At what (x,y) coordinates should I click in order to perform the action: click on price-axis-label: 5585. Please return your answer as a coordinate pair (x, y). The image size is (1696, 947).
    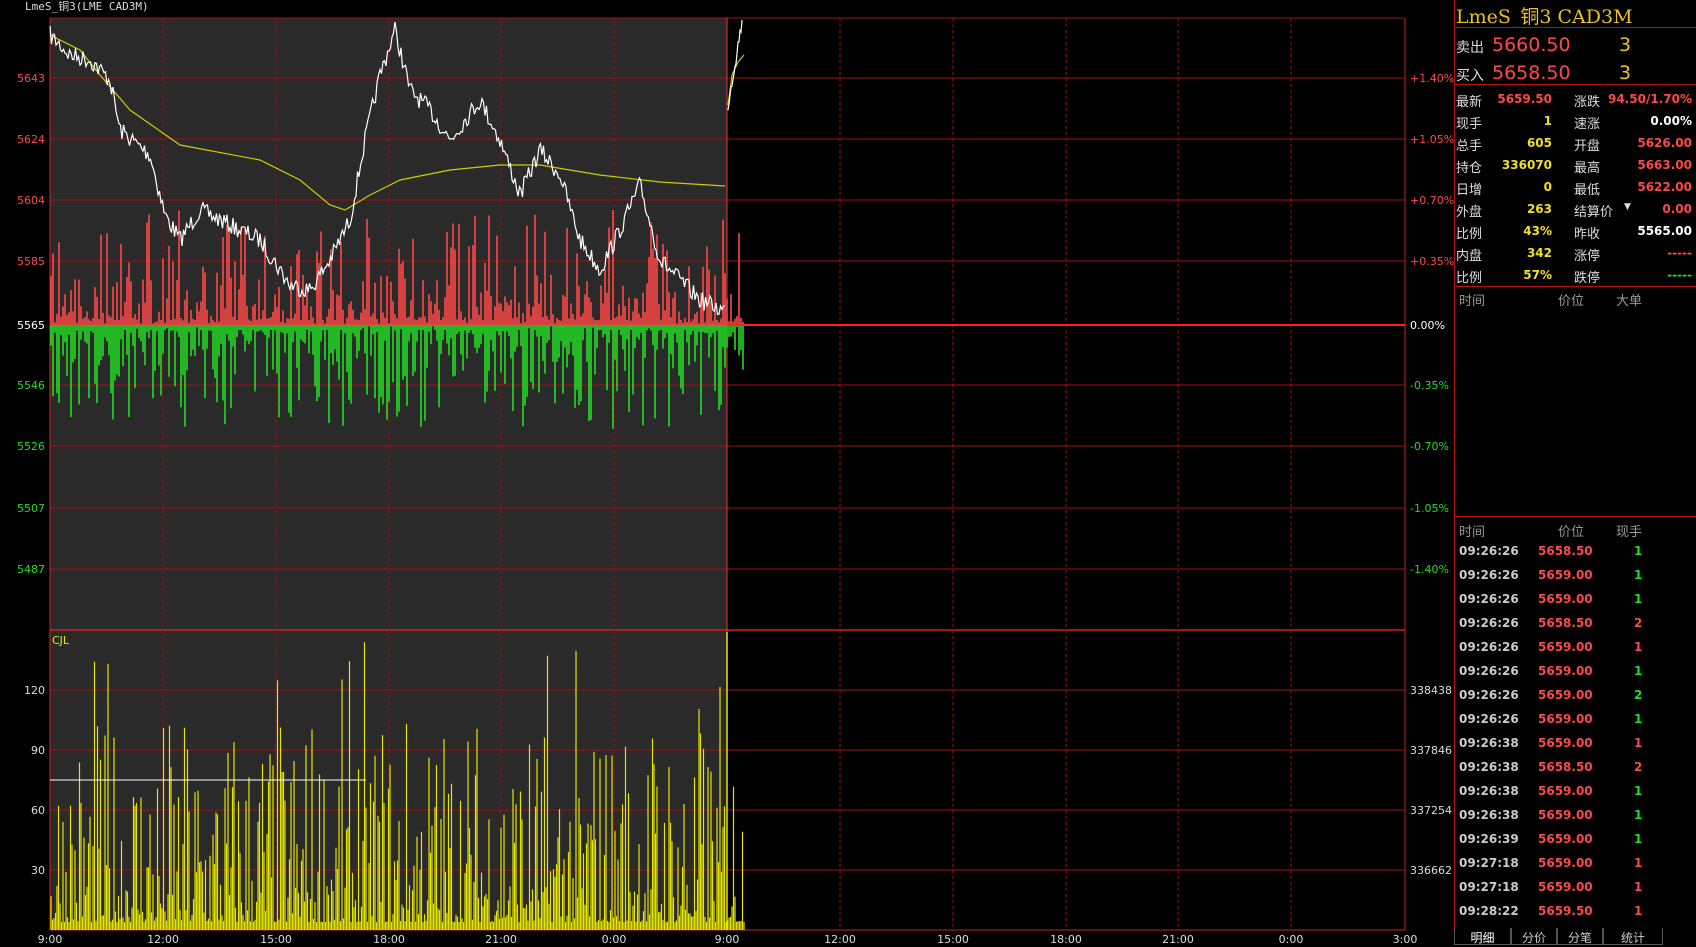
    Looking at the image, I should click on (31, 261).